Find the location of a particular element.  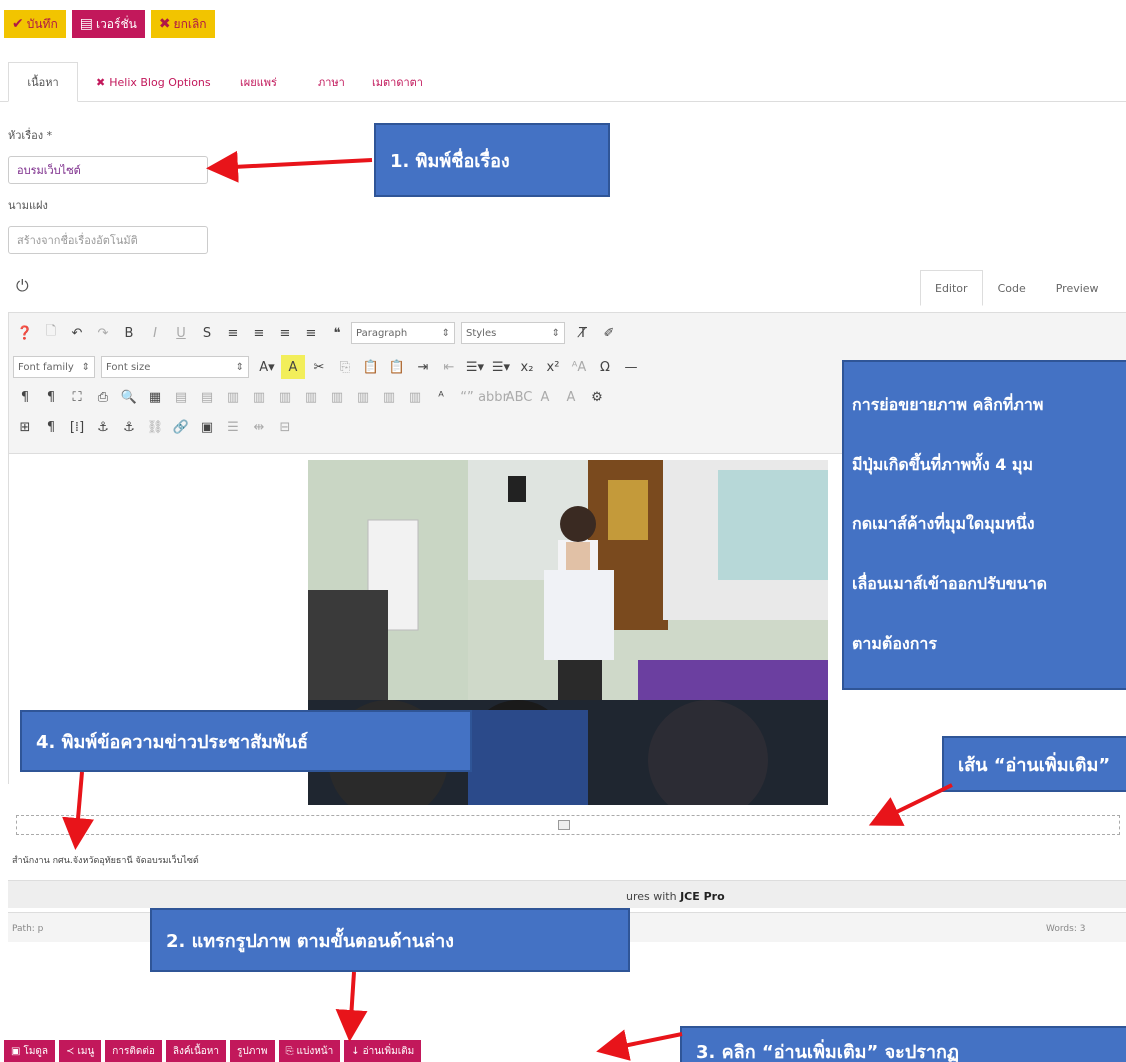

align-center-icon: ≡ is located at coordinates (259, 333).